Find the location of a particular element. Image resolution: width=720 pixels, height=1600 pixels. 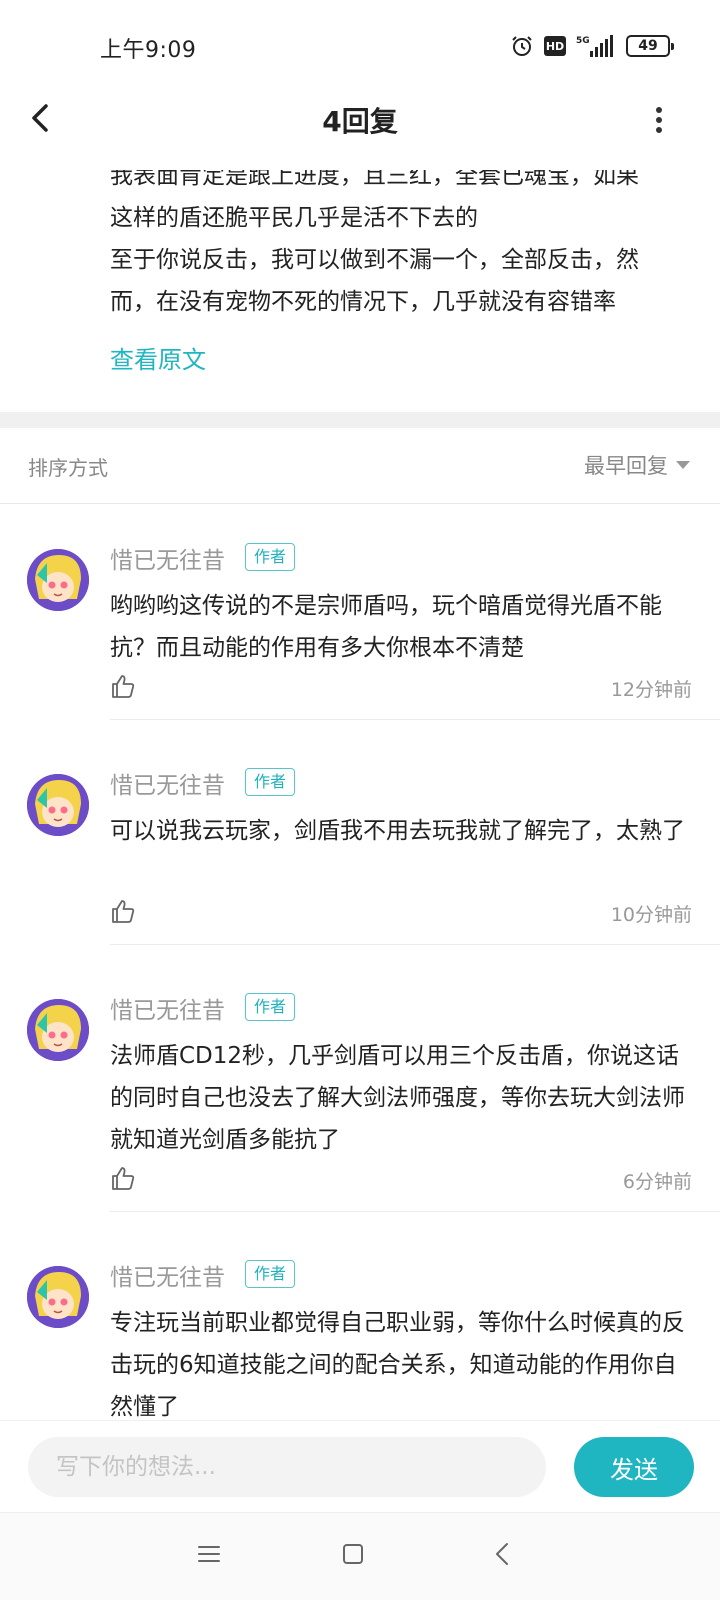

hd-badge: HD is located at coordinates (555, 46).